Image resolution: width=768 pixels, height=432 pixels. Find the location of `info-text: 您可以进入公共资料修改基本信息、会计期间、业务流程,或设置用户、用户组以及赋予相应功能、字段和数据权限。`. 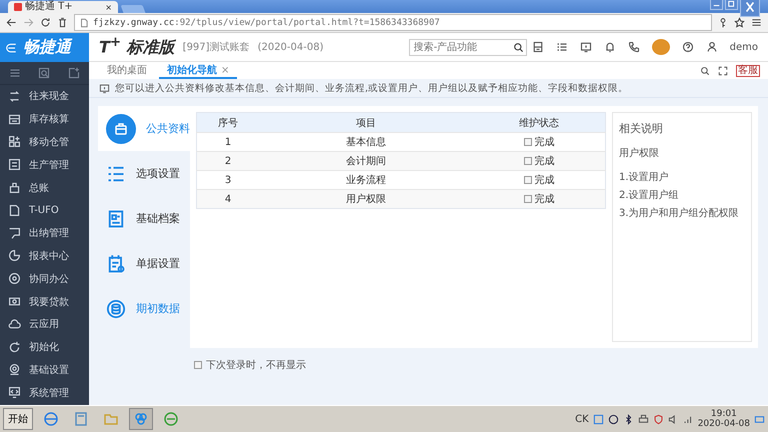

info-text: 您可以进入公共资料修改基本信息、会计期间、业务流程,或设置用户、用户组以及赋予相应功能、字段和数据权限。 is located at coordinates (371, 88).